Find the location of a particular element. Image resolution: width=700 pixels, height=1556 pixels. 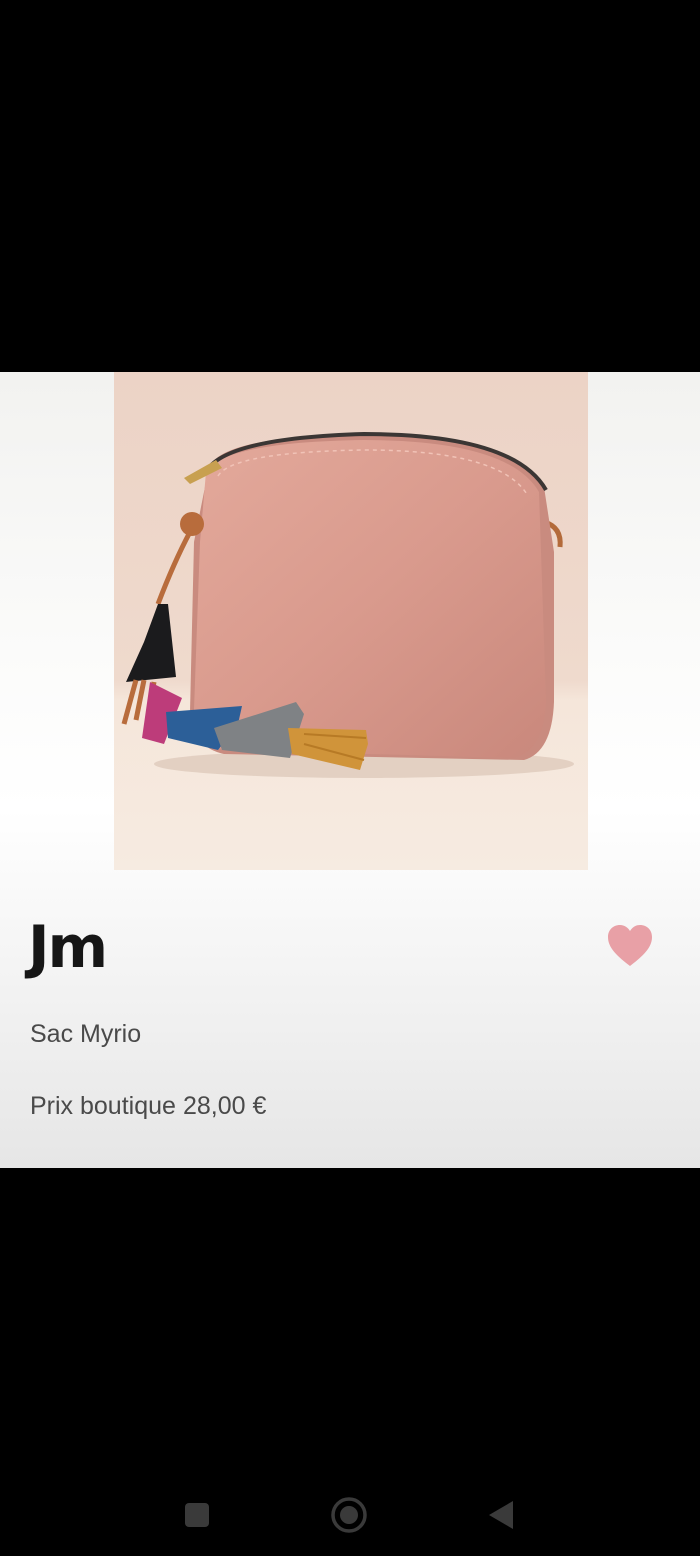

recents-button is located at coordinates (197, 1515).